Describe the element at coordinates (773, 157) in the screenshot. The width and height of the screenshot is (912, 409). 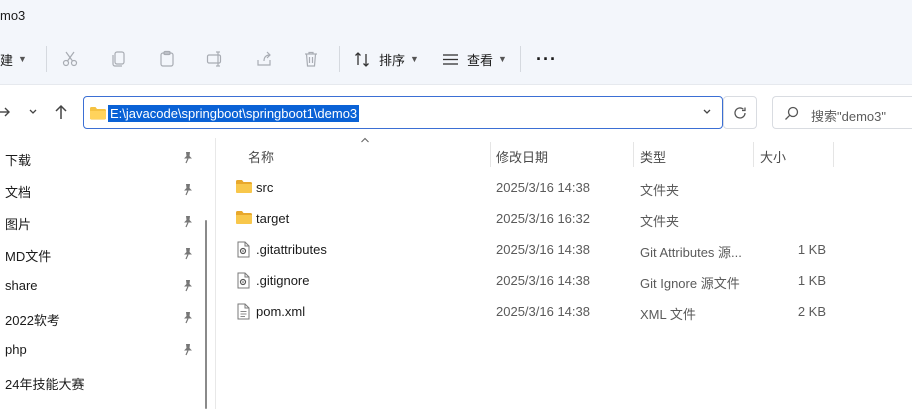
I see `column-header-label: 大小` at that location.